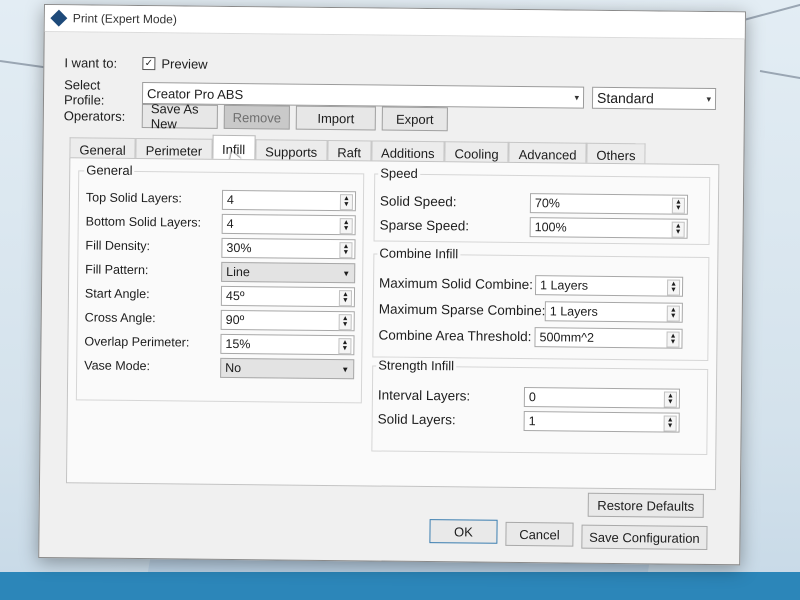 This screenshot has height=600, width=800. Describe the element at coordinates (117, 294) in the screenshot. I see `field-label: Start Angle:` at that location.